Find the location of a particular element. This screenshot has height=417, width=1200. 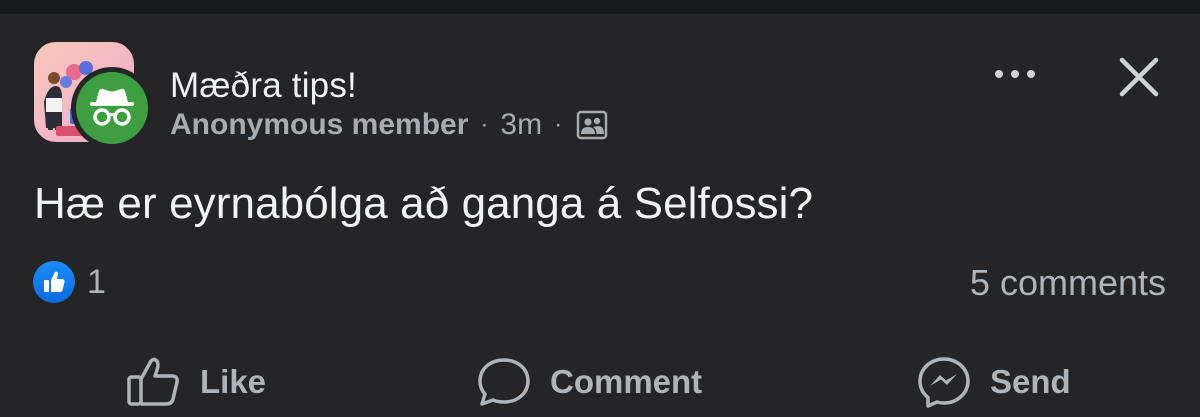

send-label: Send is located at coordinates (1030, 381).